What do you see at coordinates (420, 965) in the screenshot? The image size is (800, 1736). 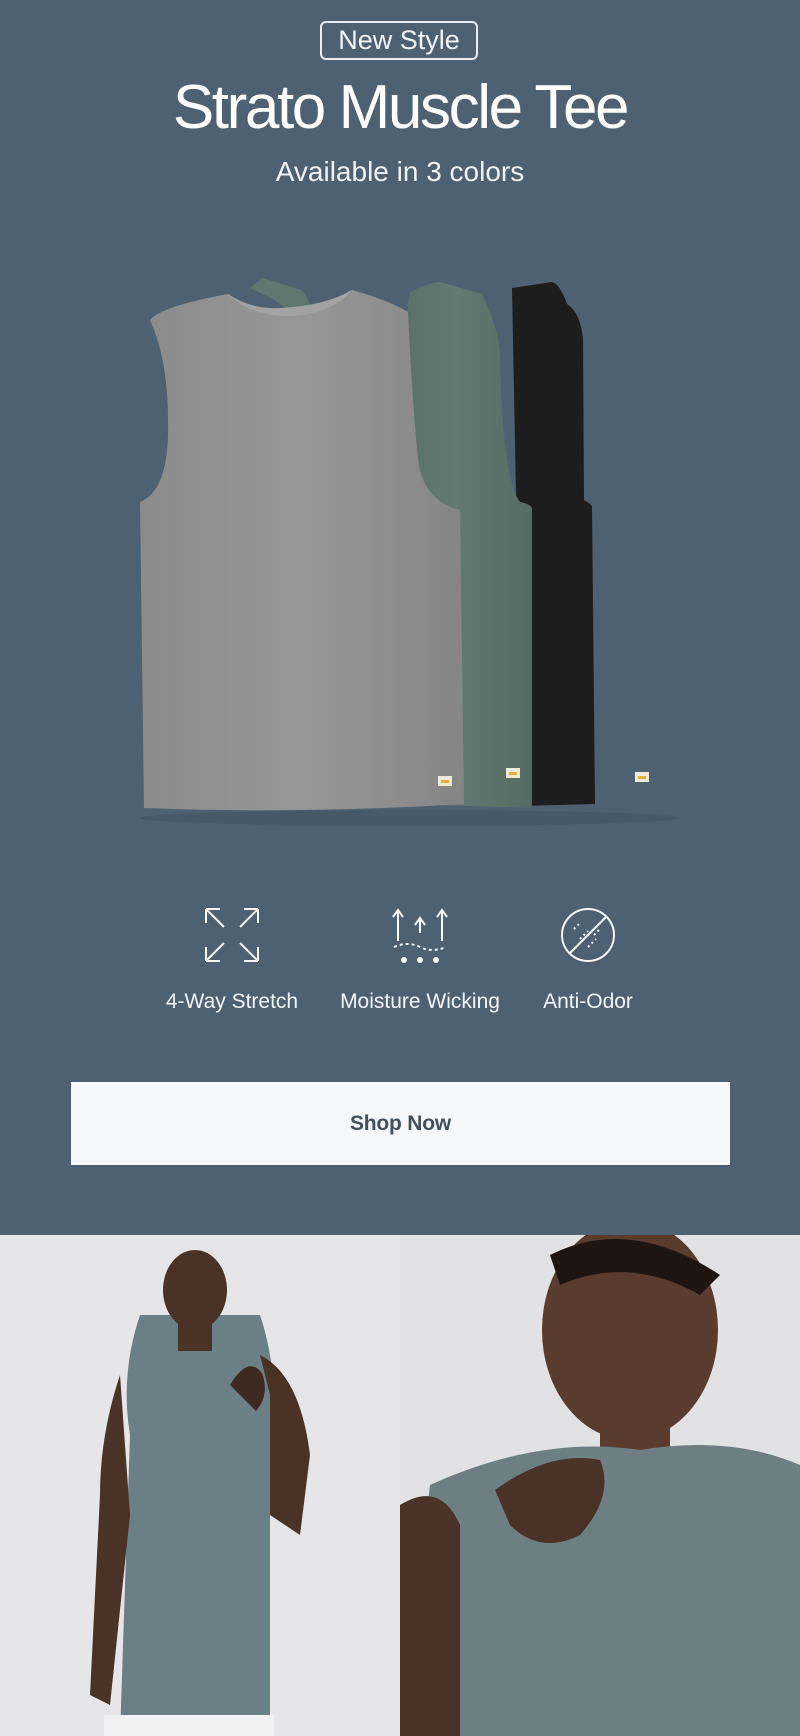 I see `feature-moisture: Moisture Wicking` at bounding box center [420, 965].